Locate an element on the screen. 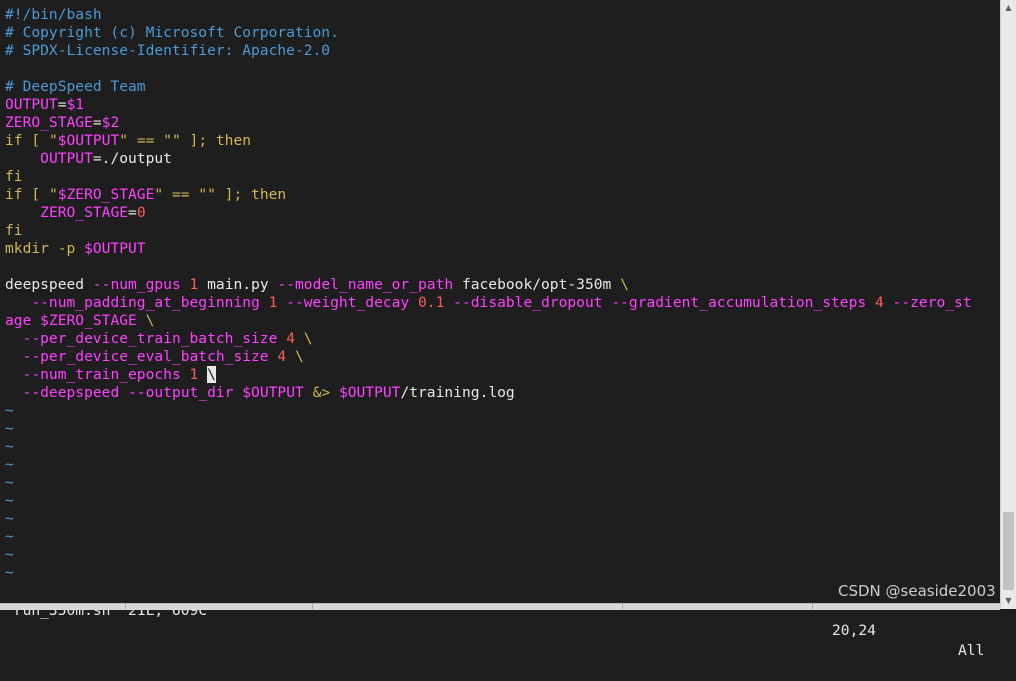 The width and height of the screenshot is (1016, 681). code-line: # DeepSpeed Team is located at coordinates (75, 87).